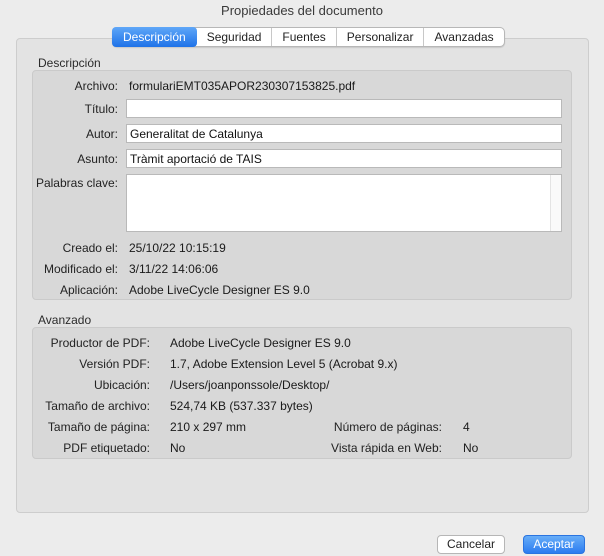  What do you see at coordinates (344, 108) in the screenshot?
I see `titulo-field` at bounding box center [344, 108].